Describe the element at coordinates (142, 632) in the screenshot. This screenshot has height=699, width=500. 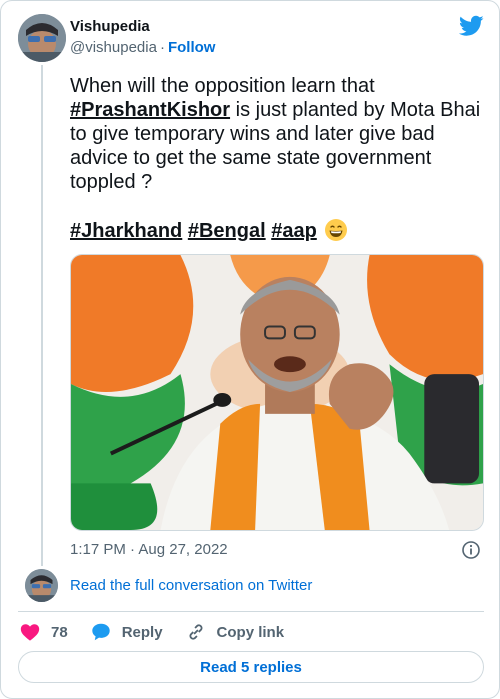
I see `reply-label: Reply` at that location.